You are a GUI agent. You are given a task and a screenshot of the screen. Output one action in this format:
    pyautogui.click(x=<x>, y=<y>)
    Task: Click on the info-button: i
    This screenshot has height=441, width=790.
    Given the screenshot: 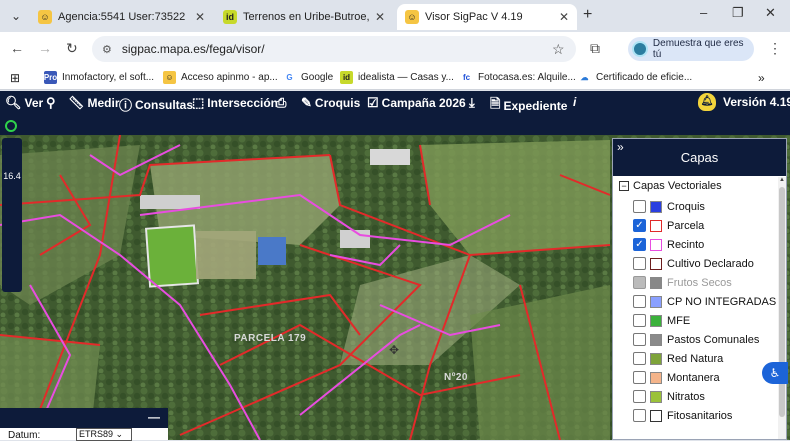 What is the action you would take?
    pyautogui.click(x=574, y=102)
    